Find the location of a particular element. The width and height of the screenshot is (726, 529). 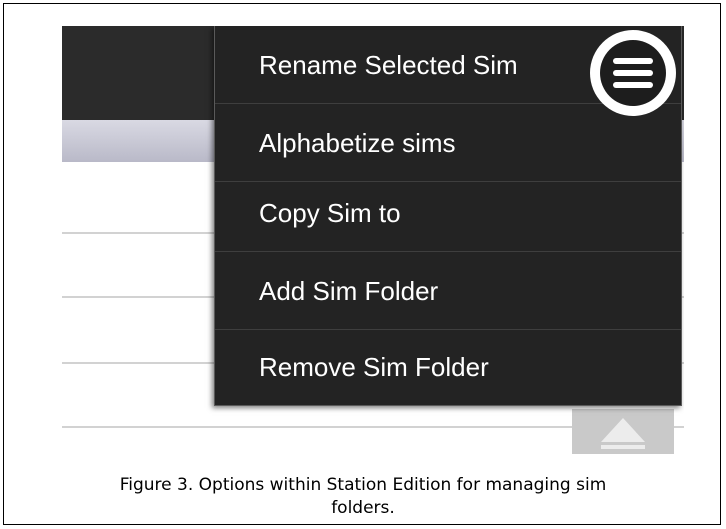

hamburger-icon is located at coordinates (633, 73).